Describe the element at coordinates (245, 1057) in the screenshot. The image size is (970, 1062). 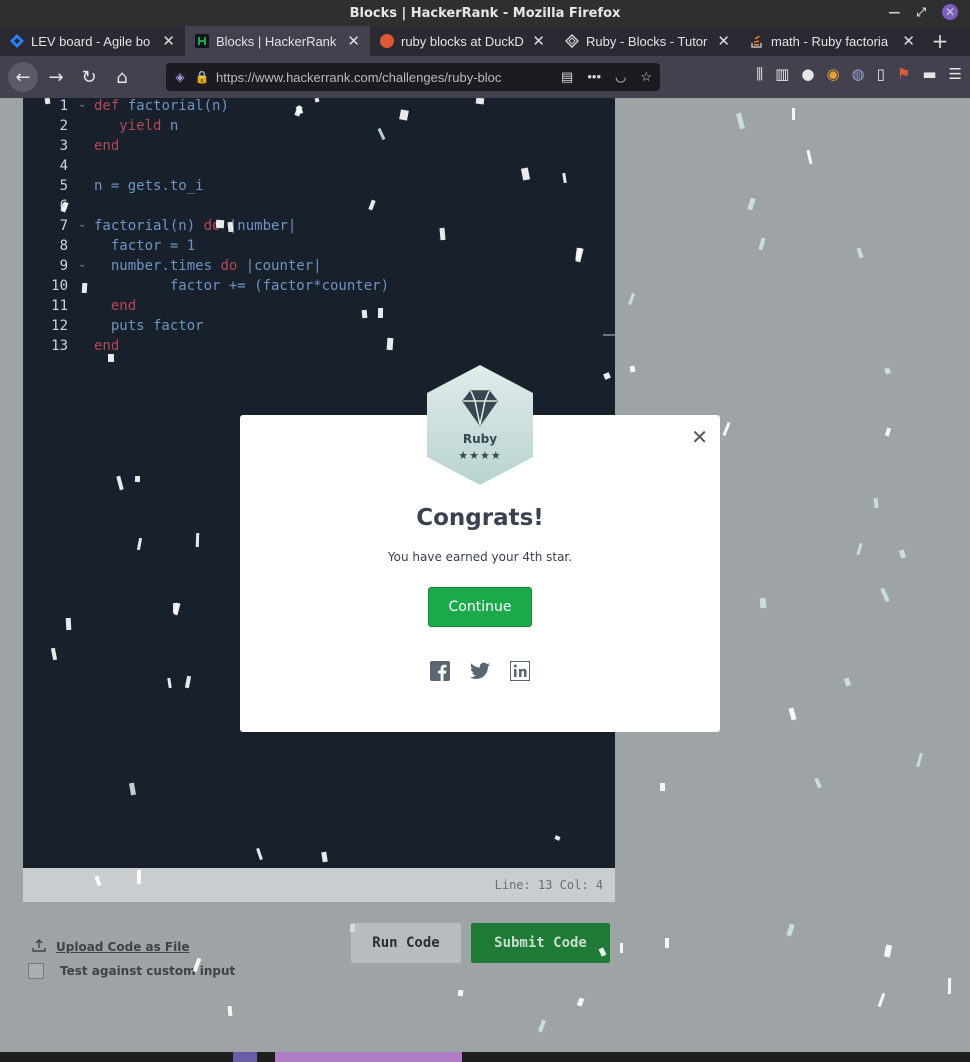
I see `taskbar-item` at that location.